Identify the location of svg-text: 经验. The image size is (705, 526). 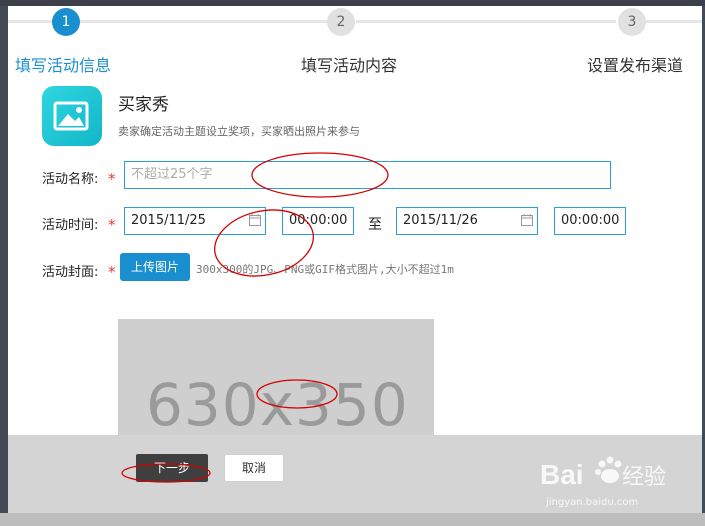
(644, 477).